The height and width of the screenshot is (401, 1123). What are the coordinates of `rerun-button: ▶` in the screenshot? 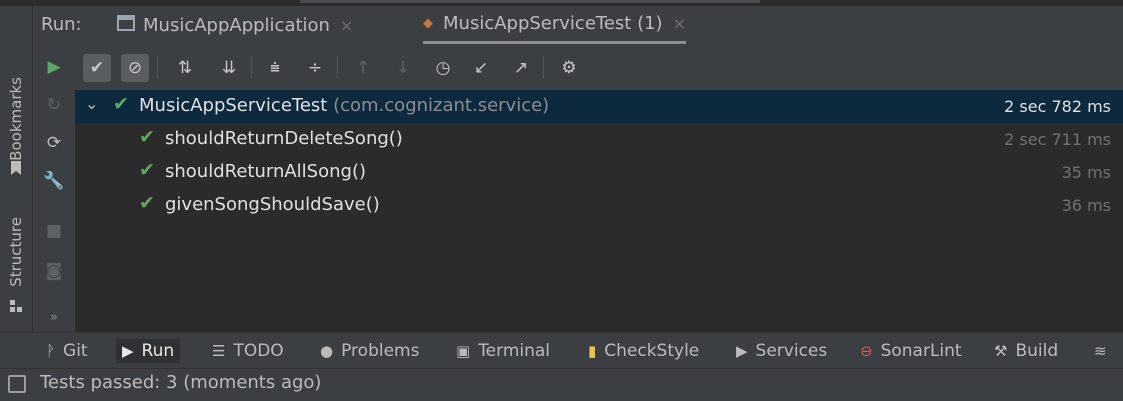 It's located at (54, 67).